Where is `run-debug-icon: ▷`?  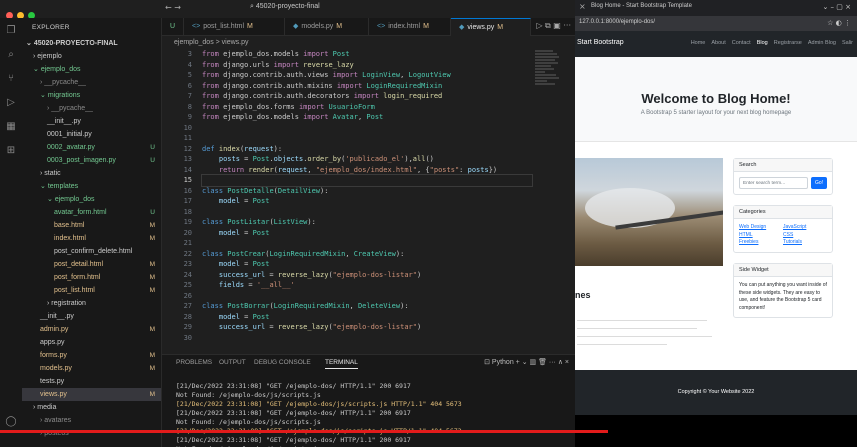
run-debug-icon: ▷ is located at coordinates (11, 102).